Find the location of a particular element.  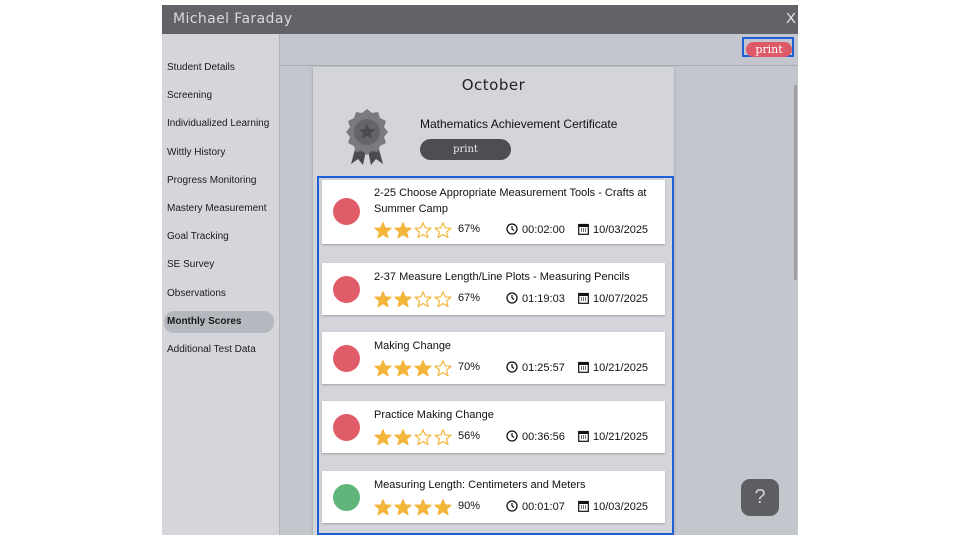

sidebar-item-additional-test-data: Additional Test Data is located at coordinates (219, 350).